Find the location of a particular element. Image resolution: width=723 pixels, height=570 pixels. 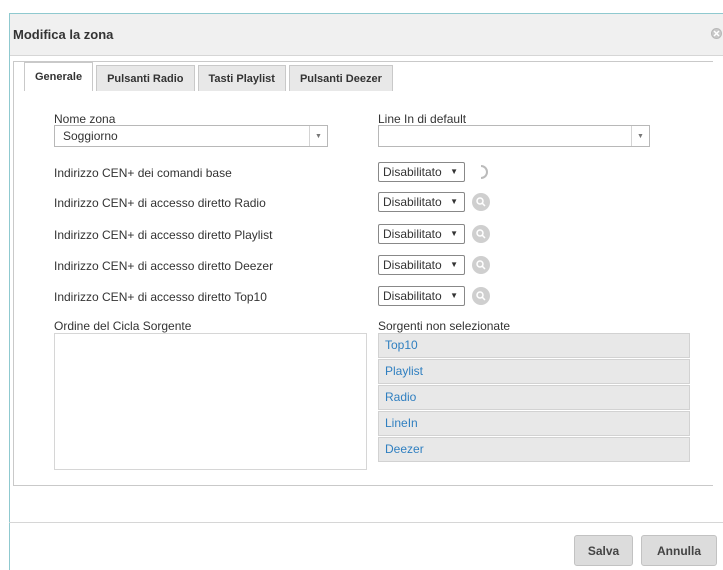

source-item-radio: Radio is located at coordinates (534, 397).